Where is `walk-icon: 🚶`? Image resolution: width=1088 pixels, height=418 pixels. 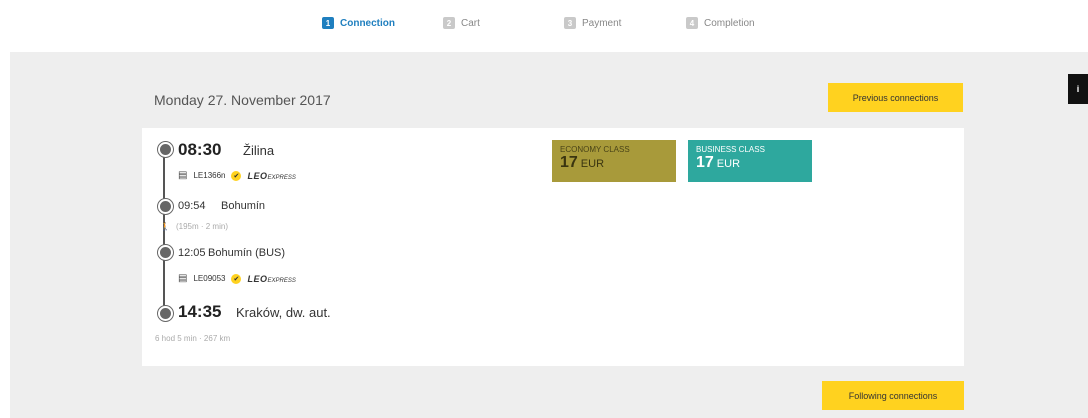 walk-icon: 🚶 is located at coordinates (165, 226).